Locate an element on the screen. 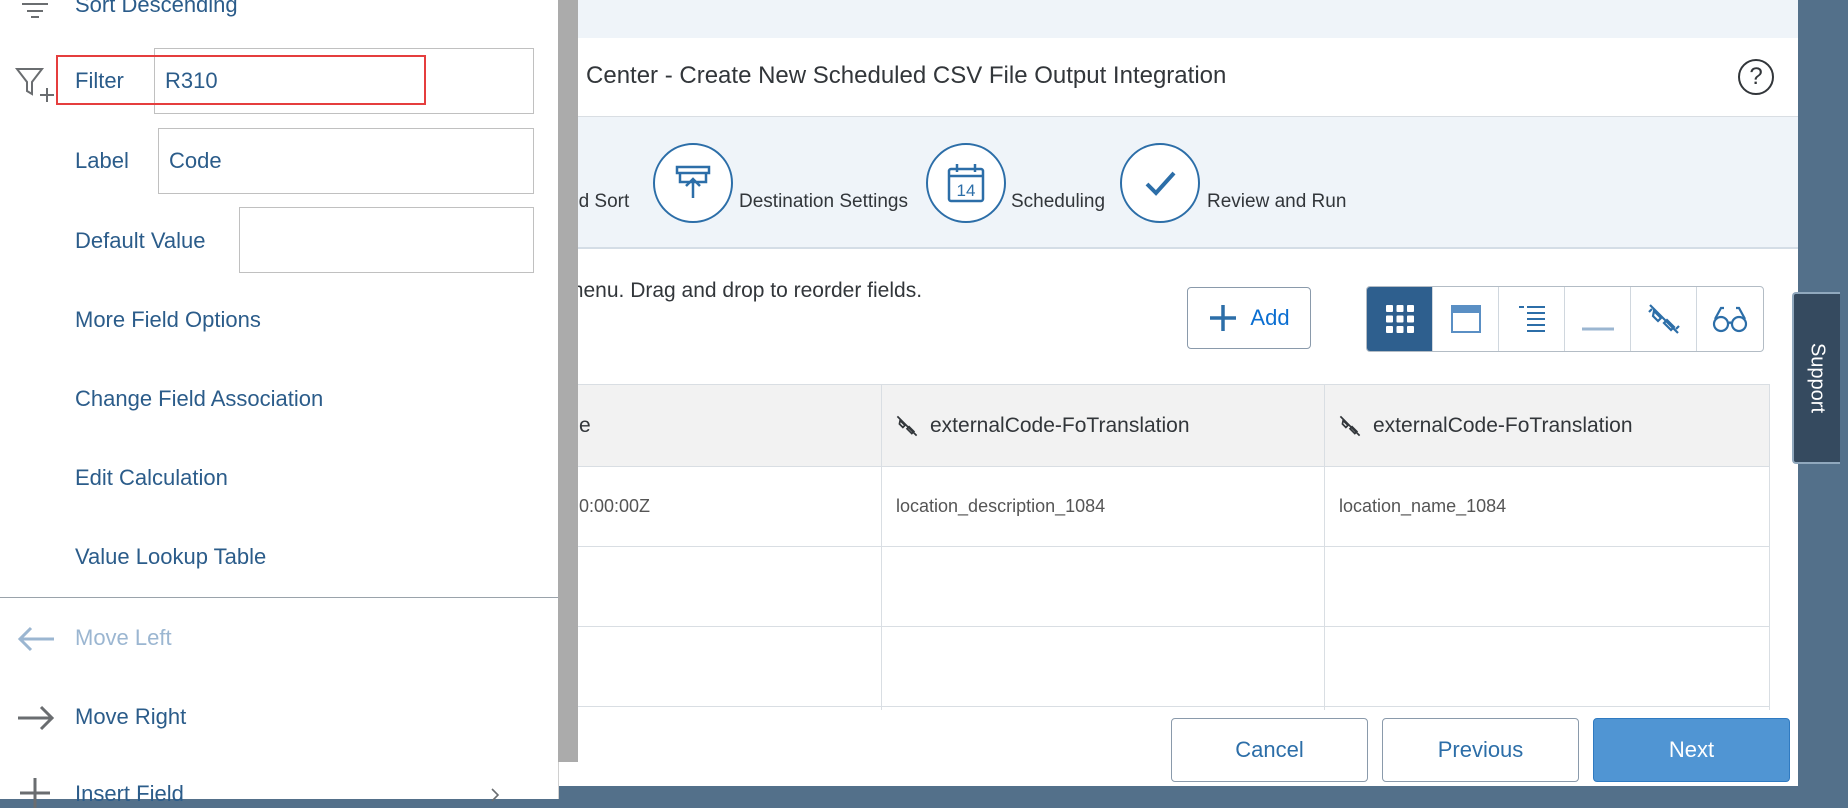 The image size is (1848, 808). calendar-icon: 14 is located at coordinates (966, 183).